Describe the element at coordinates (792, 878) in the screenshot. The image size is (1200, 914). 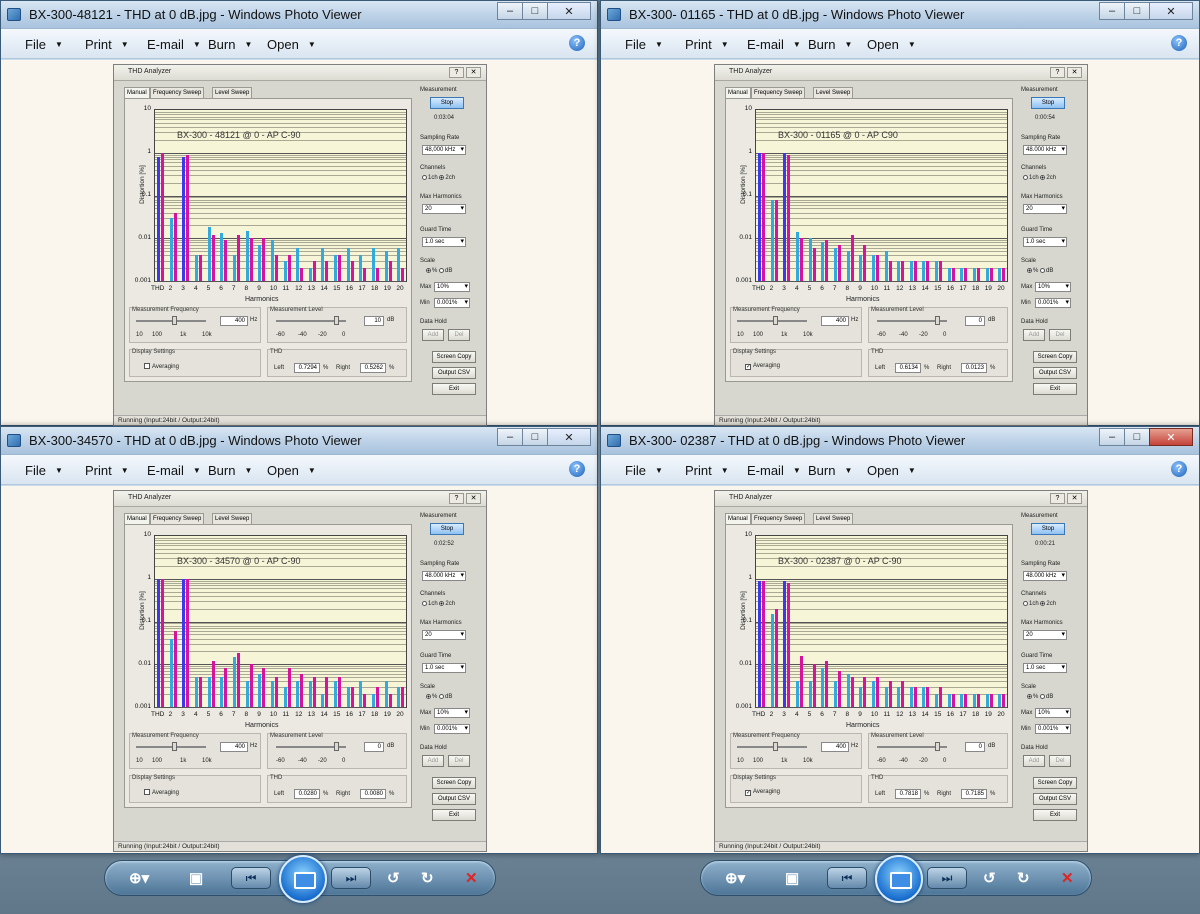
I see `fit-icon: ▣` at that location.